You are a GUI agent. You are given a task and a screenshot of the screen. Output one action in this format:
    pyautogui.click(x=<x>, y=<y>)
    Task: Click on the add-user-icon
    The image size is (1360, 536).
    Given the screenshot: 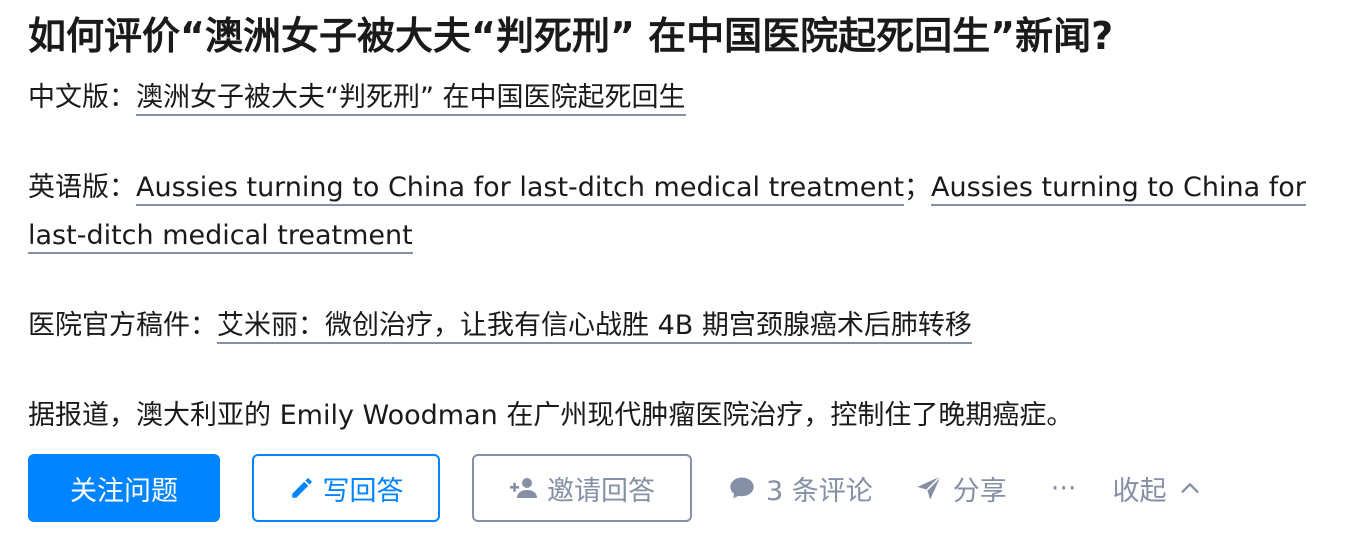 What is the action you would take?
    pyautogui.click(x=523, y=488)
    